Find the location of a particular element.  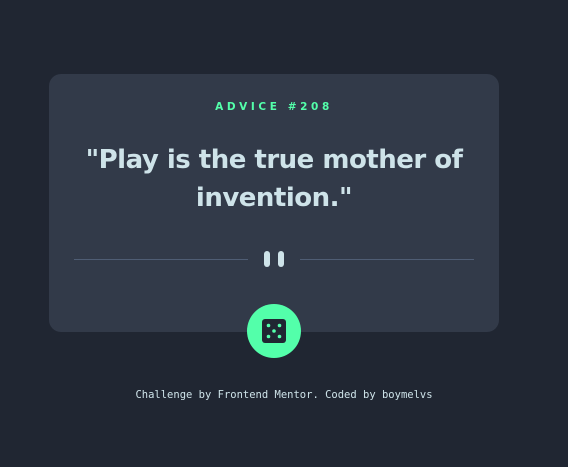

advice-id-label: ADVICE #208 is located at coordinates (274, 107).